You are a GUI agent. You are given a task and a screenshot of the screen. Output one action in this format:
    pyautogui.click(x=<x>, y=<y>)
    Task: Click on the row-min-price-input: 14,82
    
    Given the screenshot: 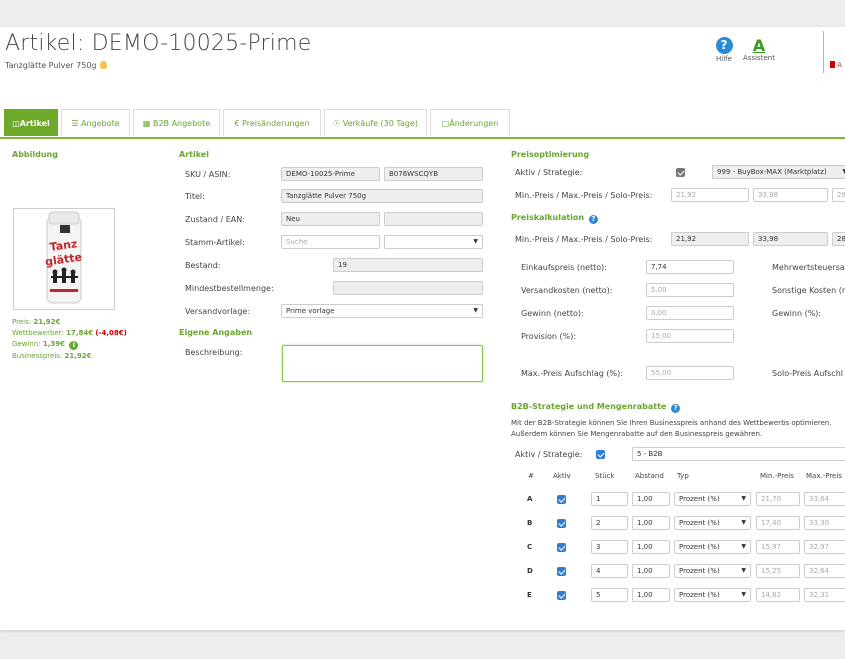 What is the action you would take?
    pyautogui.click(x=778, y=595)
    